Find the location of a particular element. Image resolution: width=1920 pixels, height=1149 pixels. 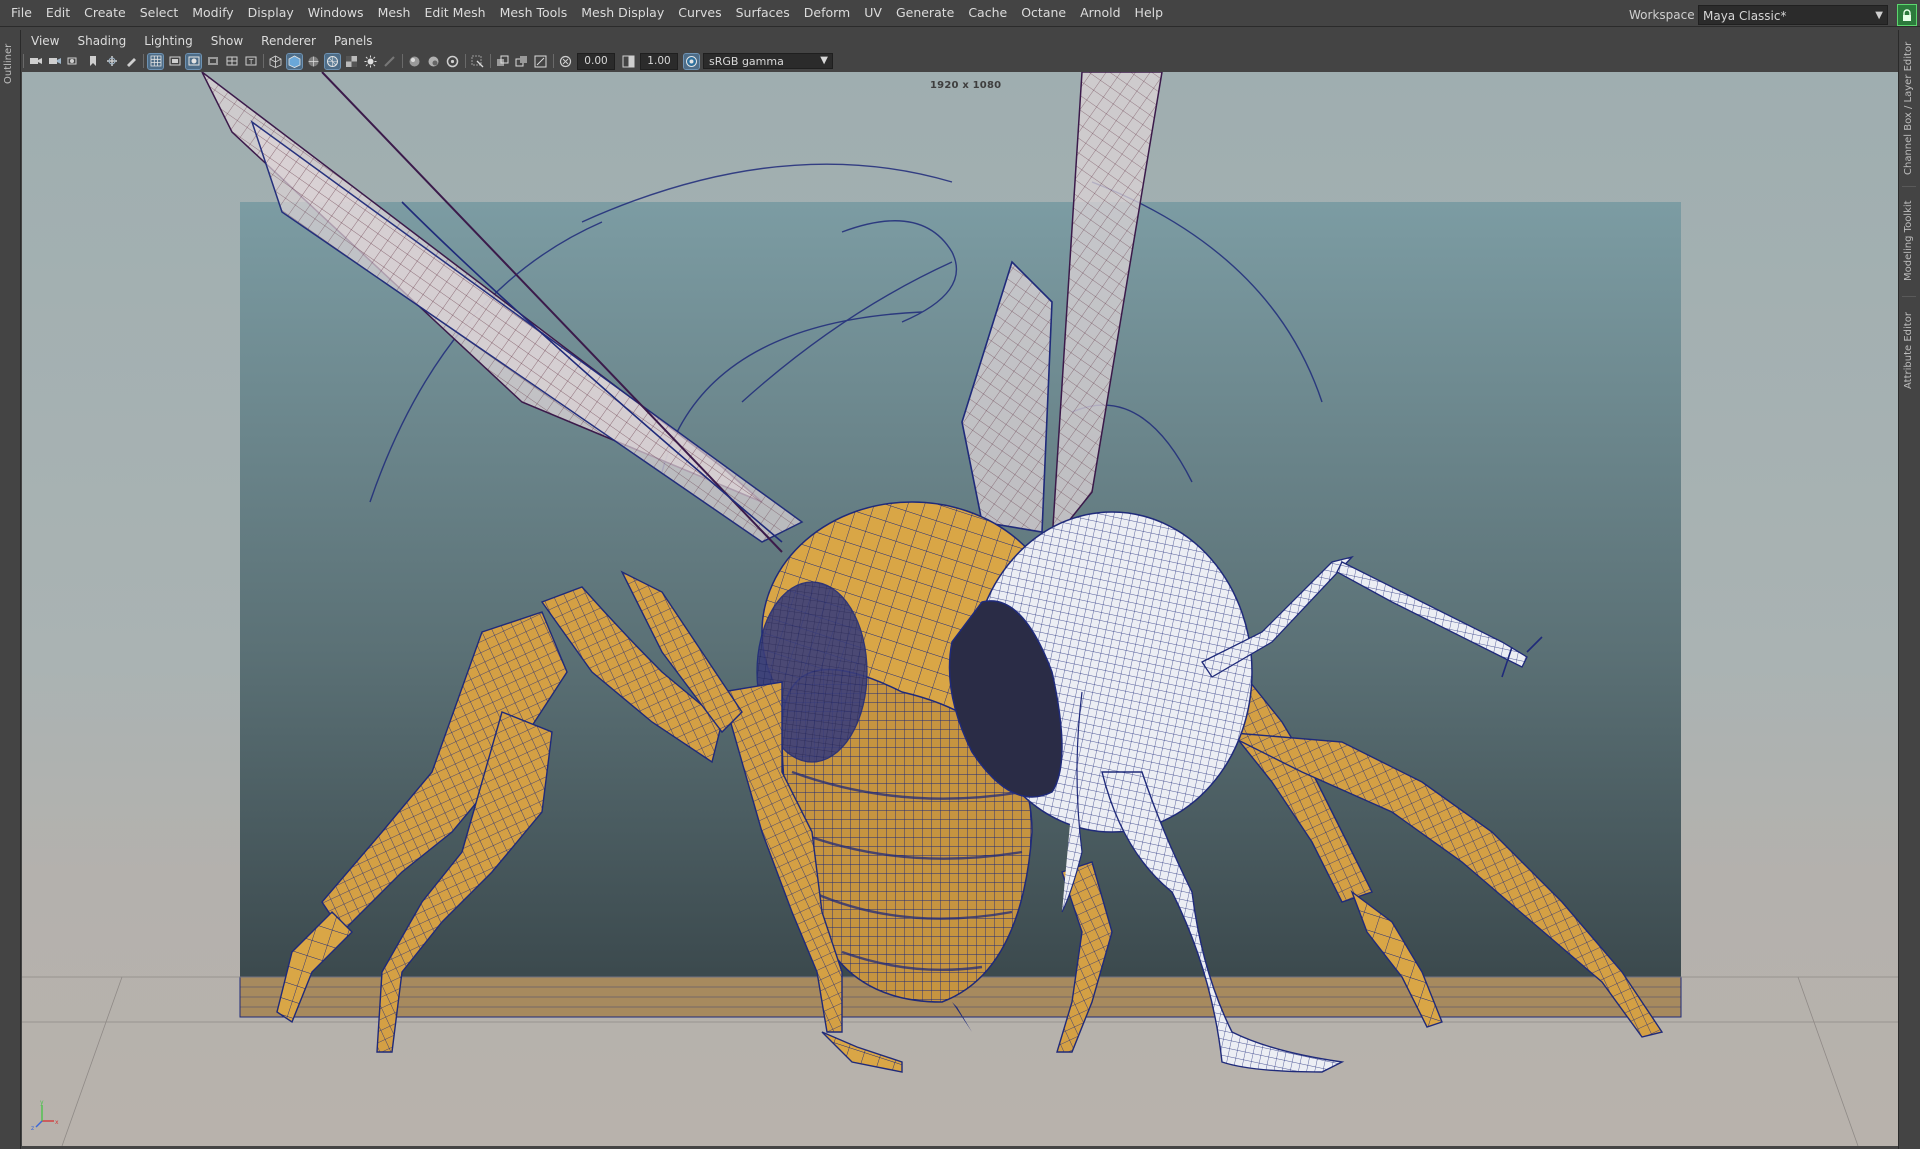

depth-of-field-icon is located at coordinates (452, 61).